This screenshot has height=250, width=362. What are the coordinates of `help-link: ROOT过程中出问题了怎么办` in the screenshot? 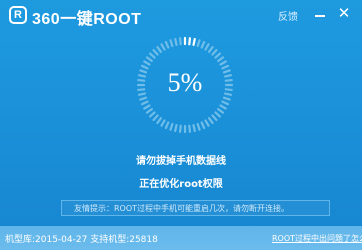 It's located at (317, 238).